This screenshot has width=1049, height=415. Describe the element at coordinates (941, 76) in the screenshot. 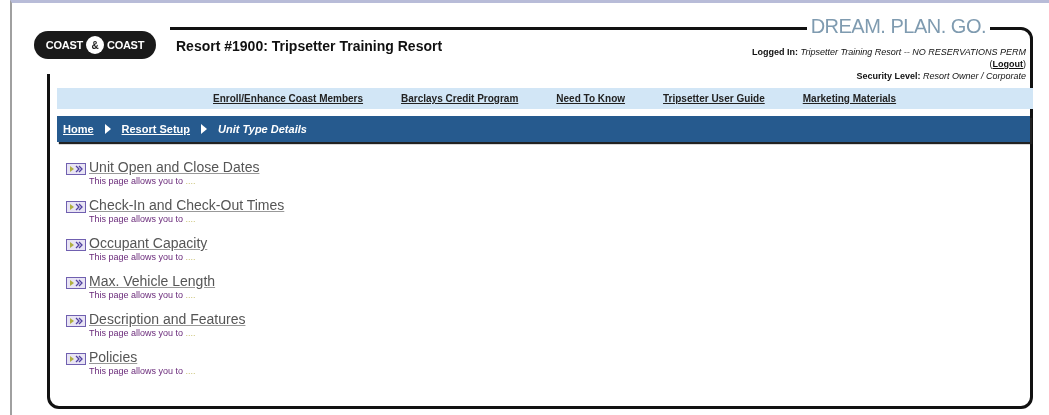

I see `security-level: Security Level: Resort Owner / Corporate` at that location.